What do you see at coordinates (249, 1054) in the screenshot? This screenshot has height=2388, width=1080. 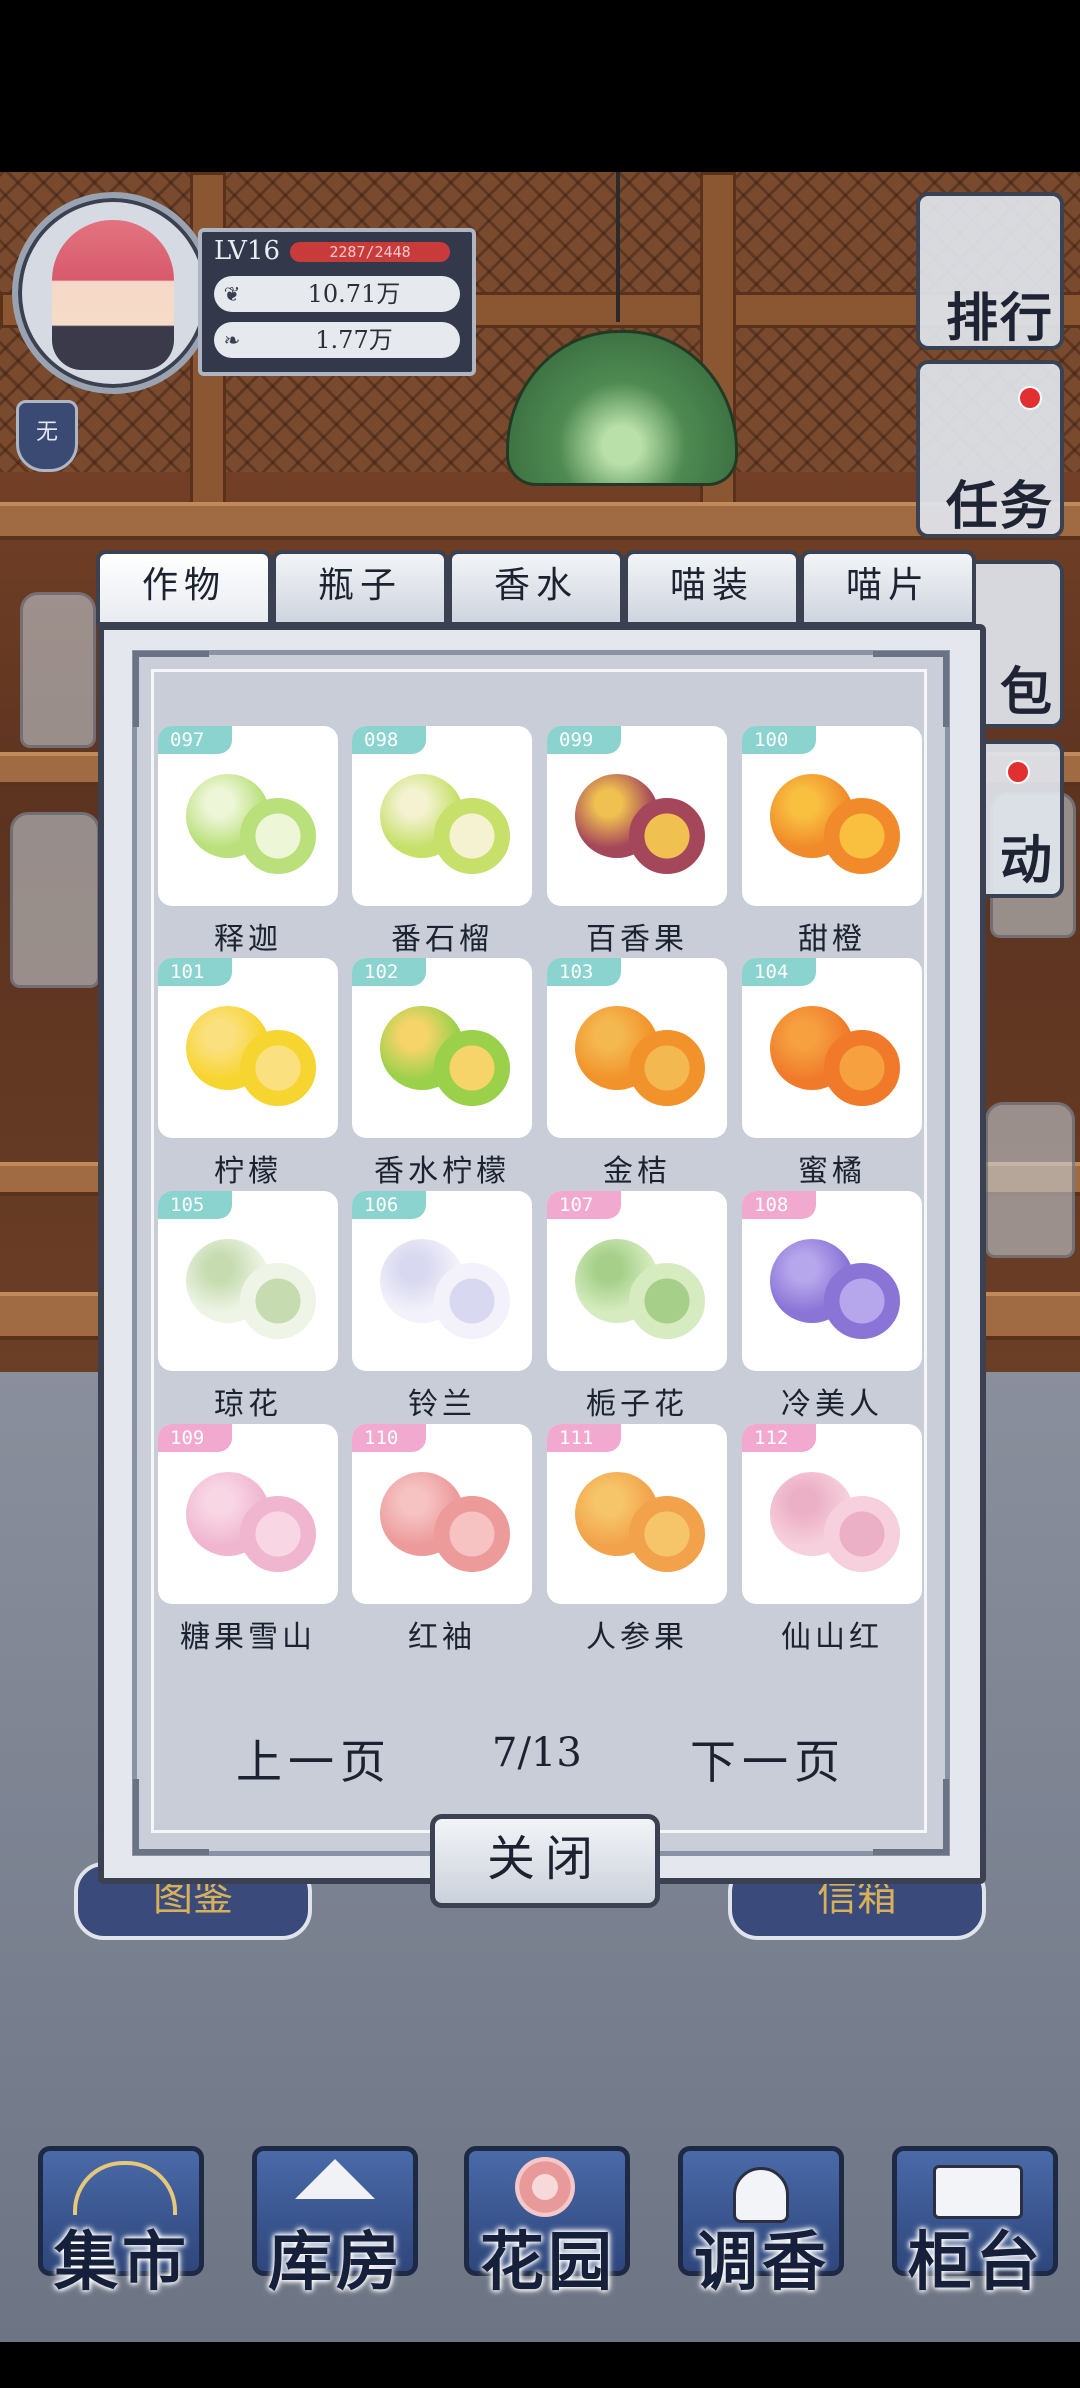 I see `lemon-icon` at bounding box center [249, 1054].